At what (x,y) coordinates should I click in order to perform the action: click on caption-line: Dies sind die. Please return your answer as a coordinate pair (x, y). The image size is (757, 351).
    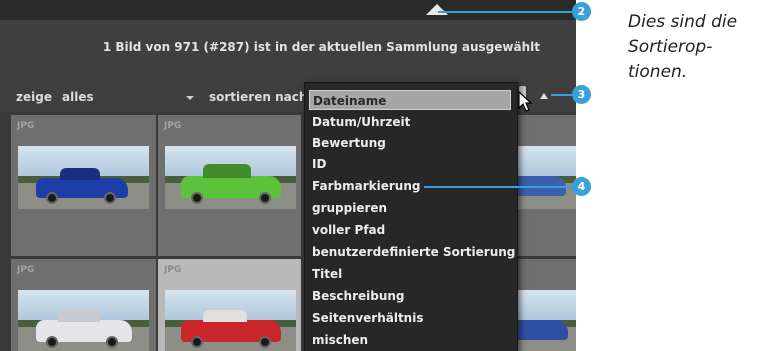
    Looking at the image, I should click on (683, 22).